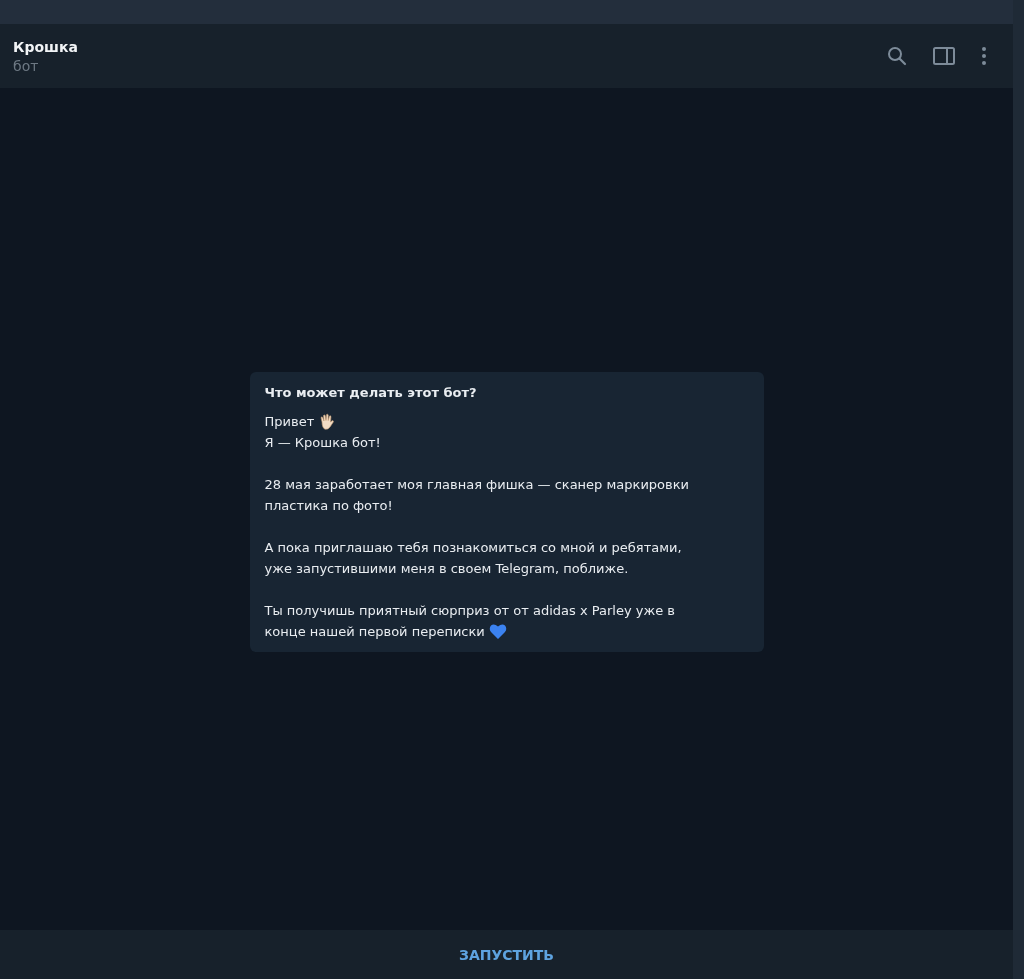 The width and height of the screenshot is (1024, 979). I want to click on sidebar-panel-icon, so click(944, 56).